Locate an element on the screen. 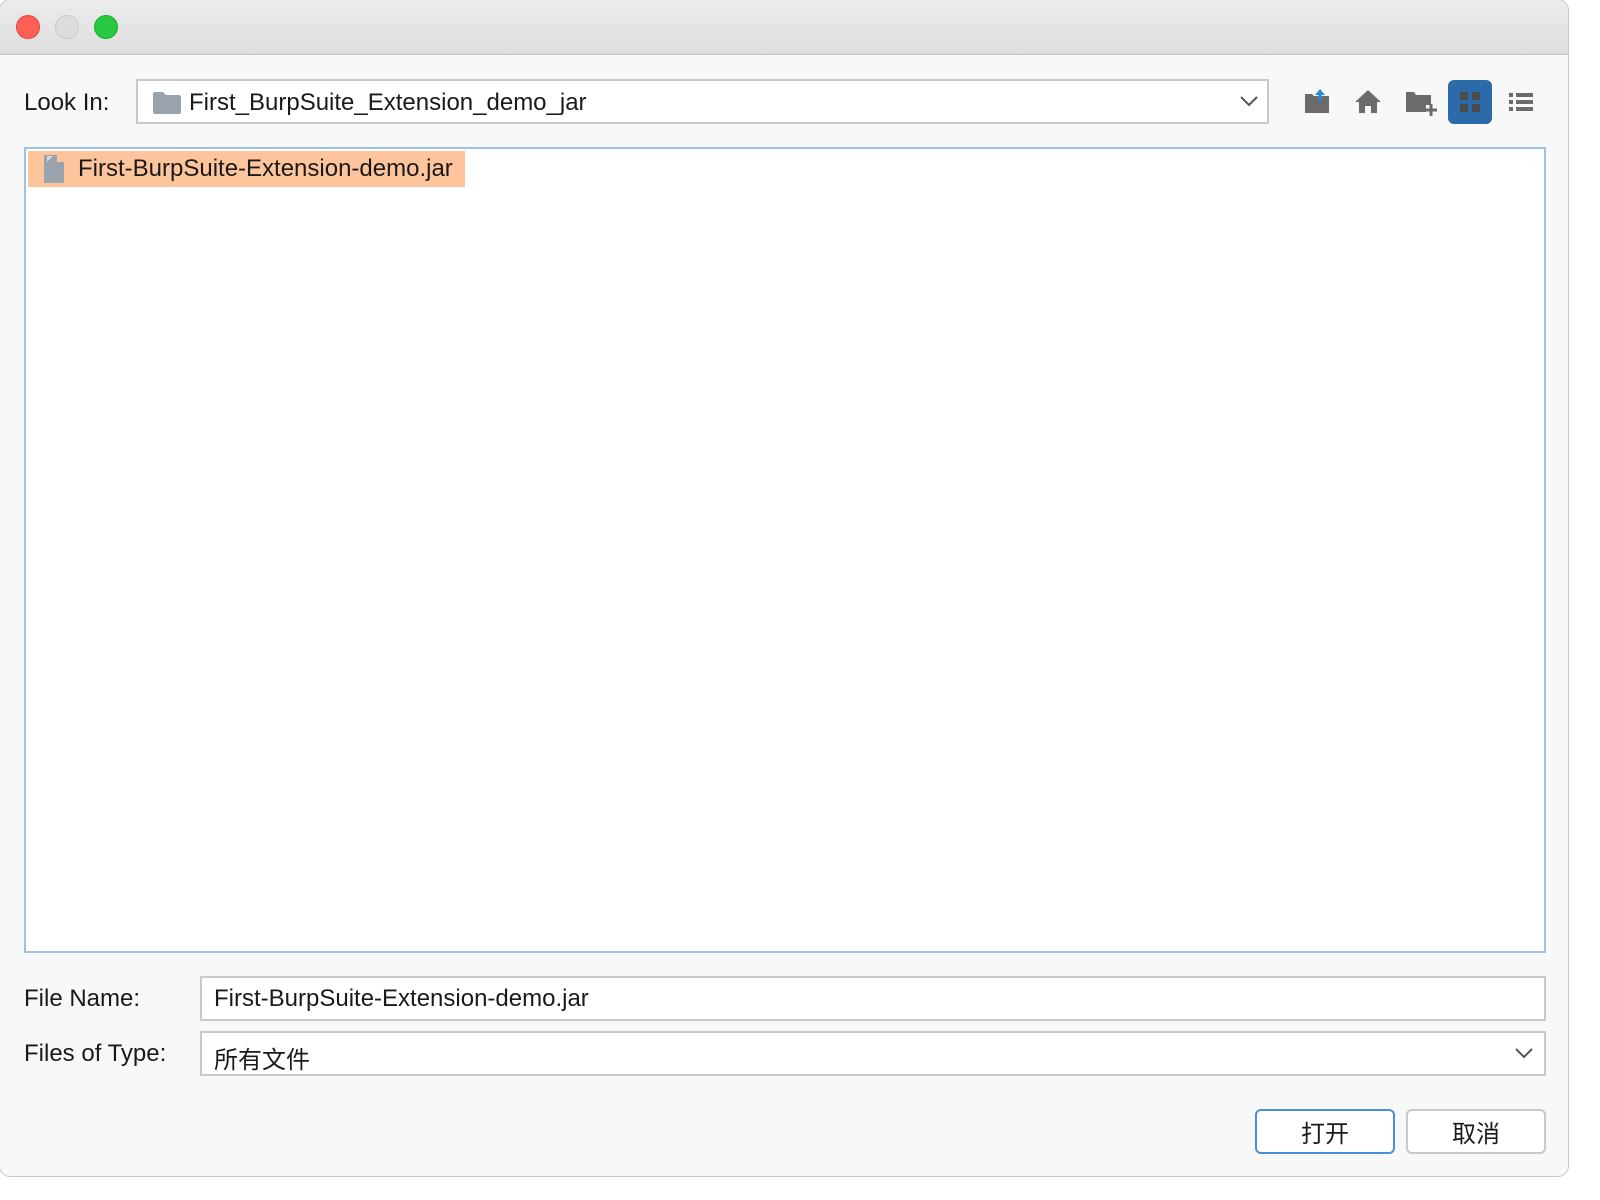 The height and width of the screenshot is (1200, 1600). new-folder-button is located at coordinates (1420, 102).